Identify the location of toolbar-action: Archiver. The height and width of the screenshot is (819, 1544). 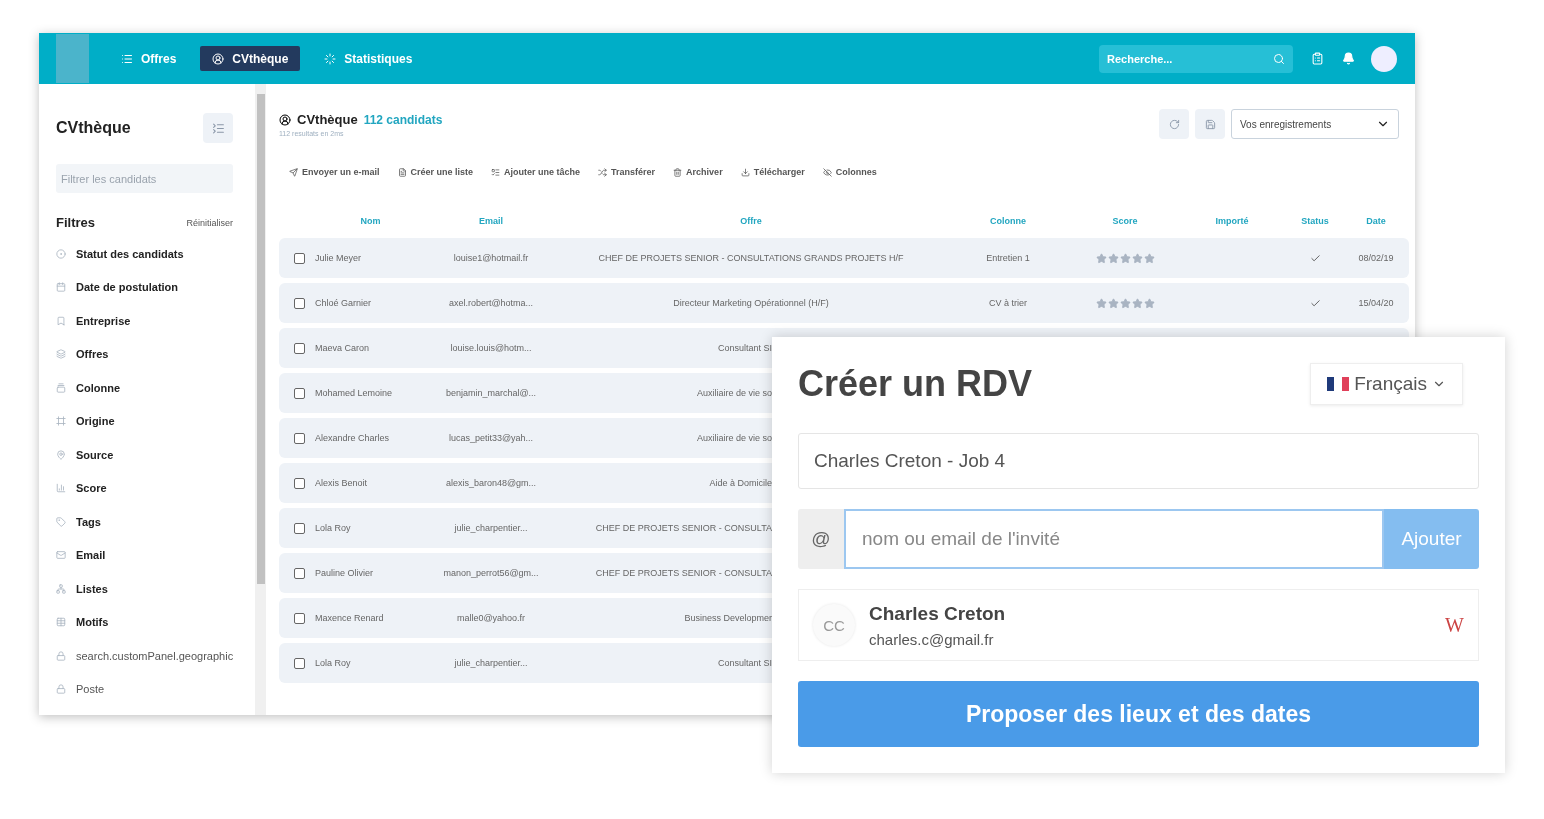
(698, 172).